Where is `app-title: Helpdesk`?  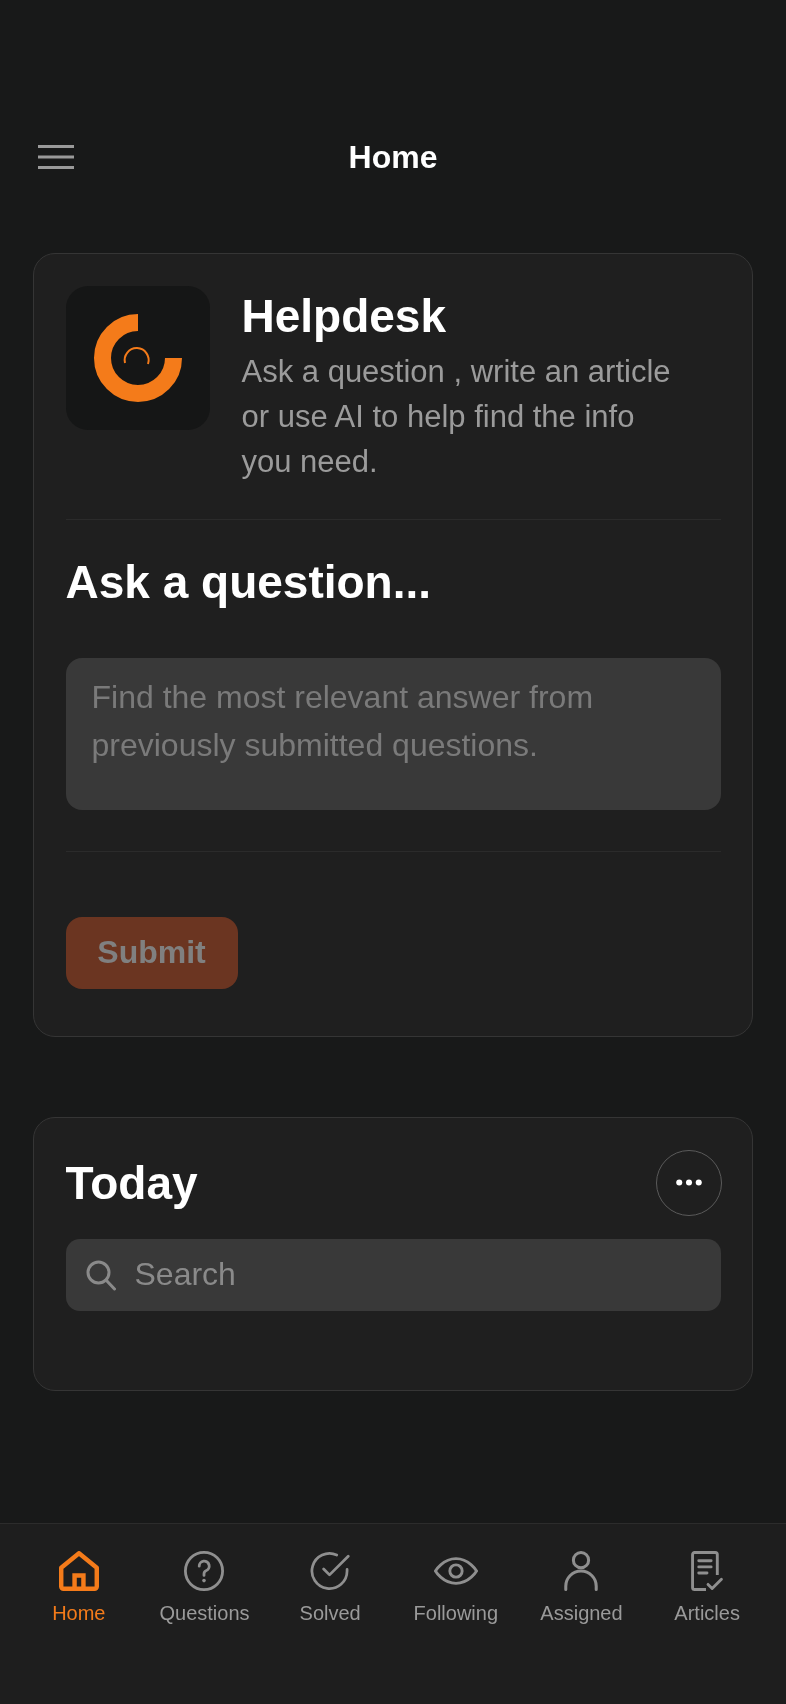
app-title: Helpdesk is located at coordinates (344, 315).